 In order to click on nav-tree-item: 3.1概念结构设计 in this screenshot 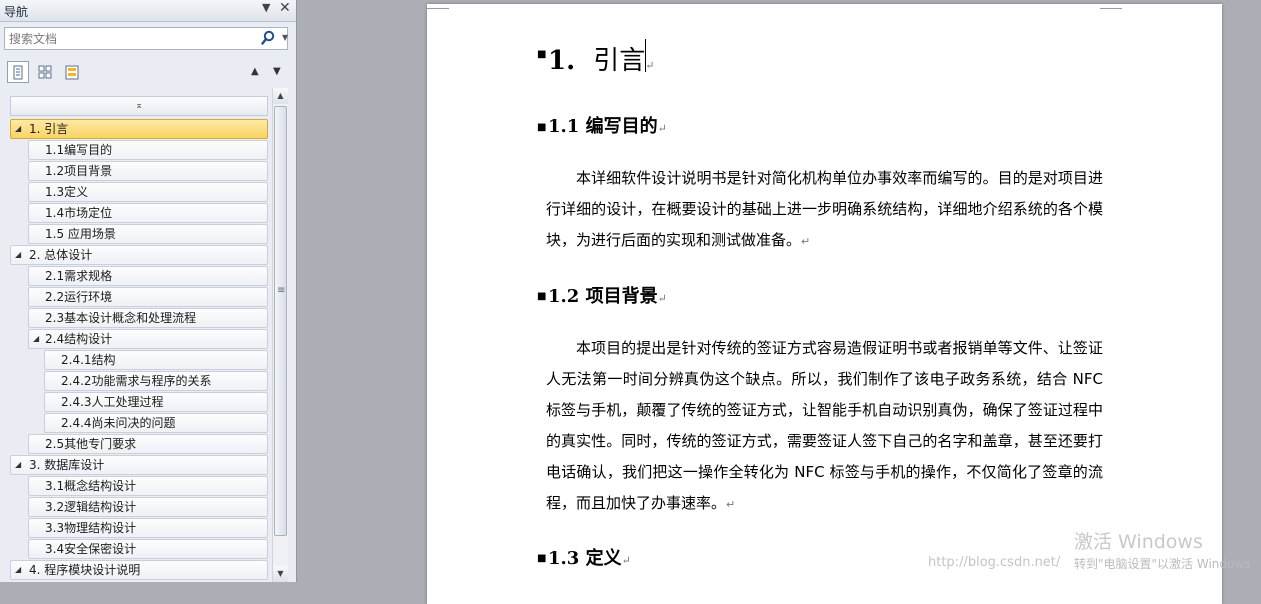, I will do `click(148, 486)`.